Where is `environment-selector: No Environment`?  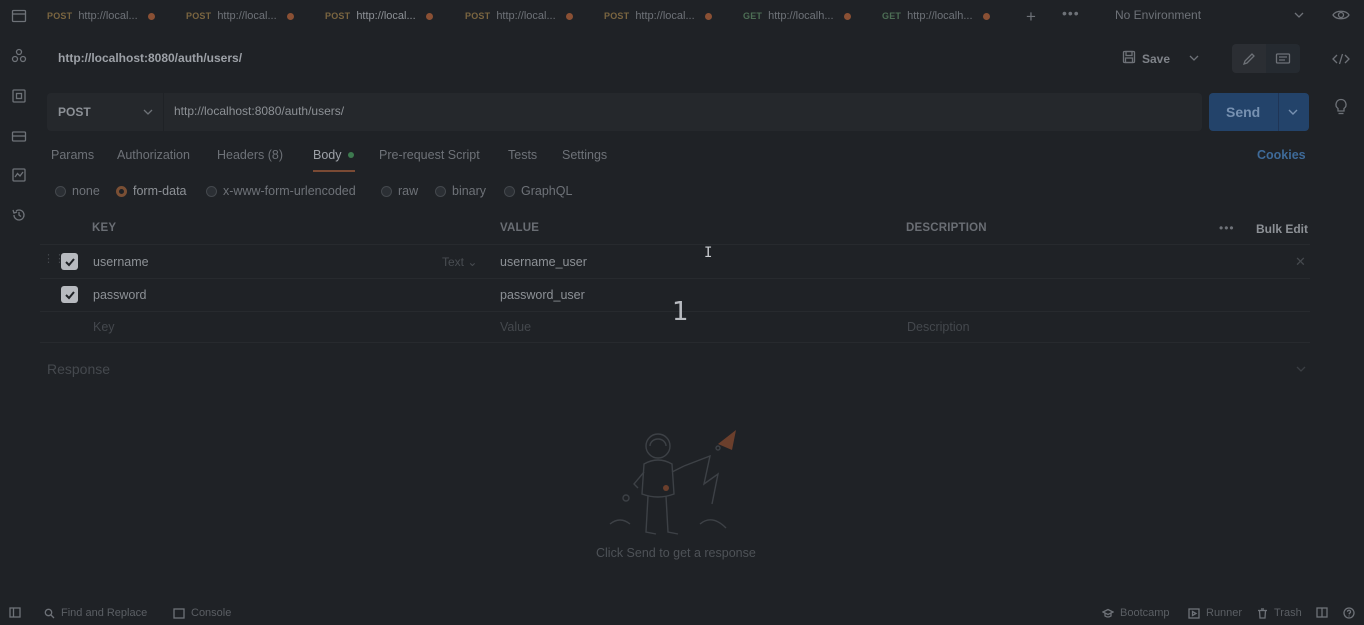
environment-selector: No Environment is located at coordinates (1158, 15).